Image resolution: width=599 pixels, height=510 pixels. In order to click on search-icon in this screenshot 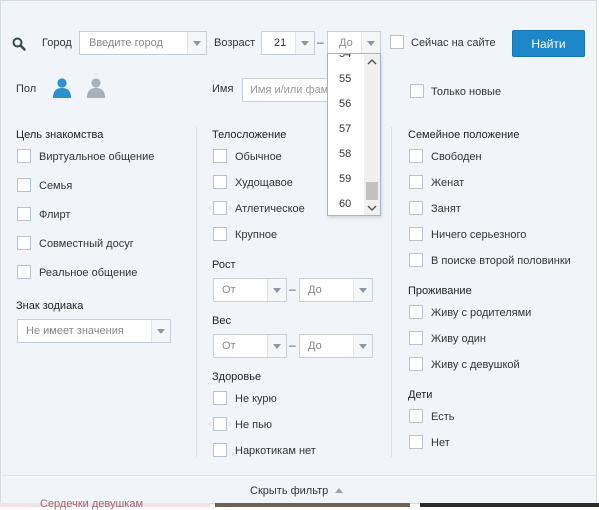, I will do `click(19, 44)`.